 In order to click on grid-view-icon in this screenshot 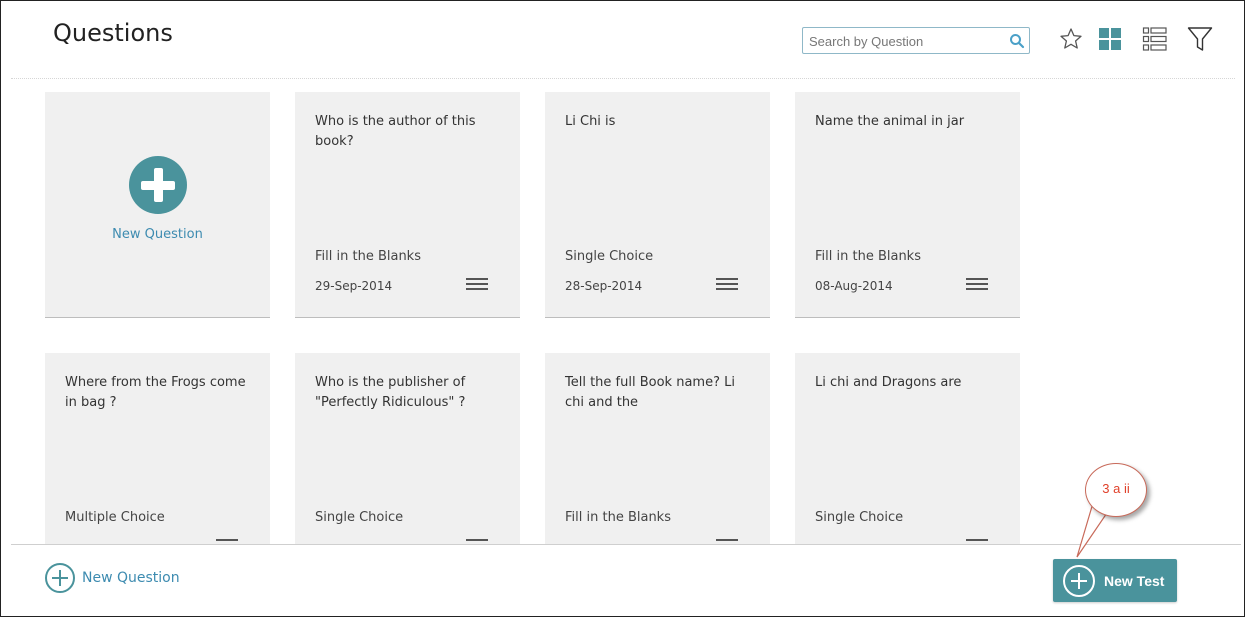, I will do `click(1110, 39)`.